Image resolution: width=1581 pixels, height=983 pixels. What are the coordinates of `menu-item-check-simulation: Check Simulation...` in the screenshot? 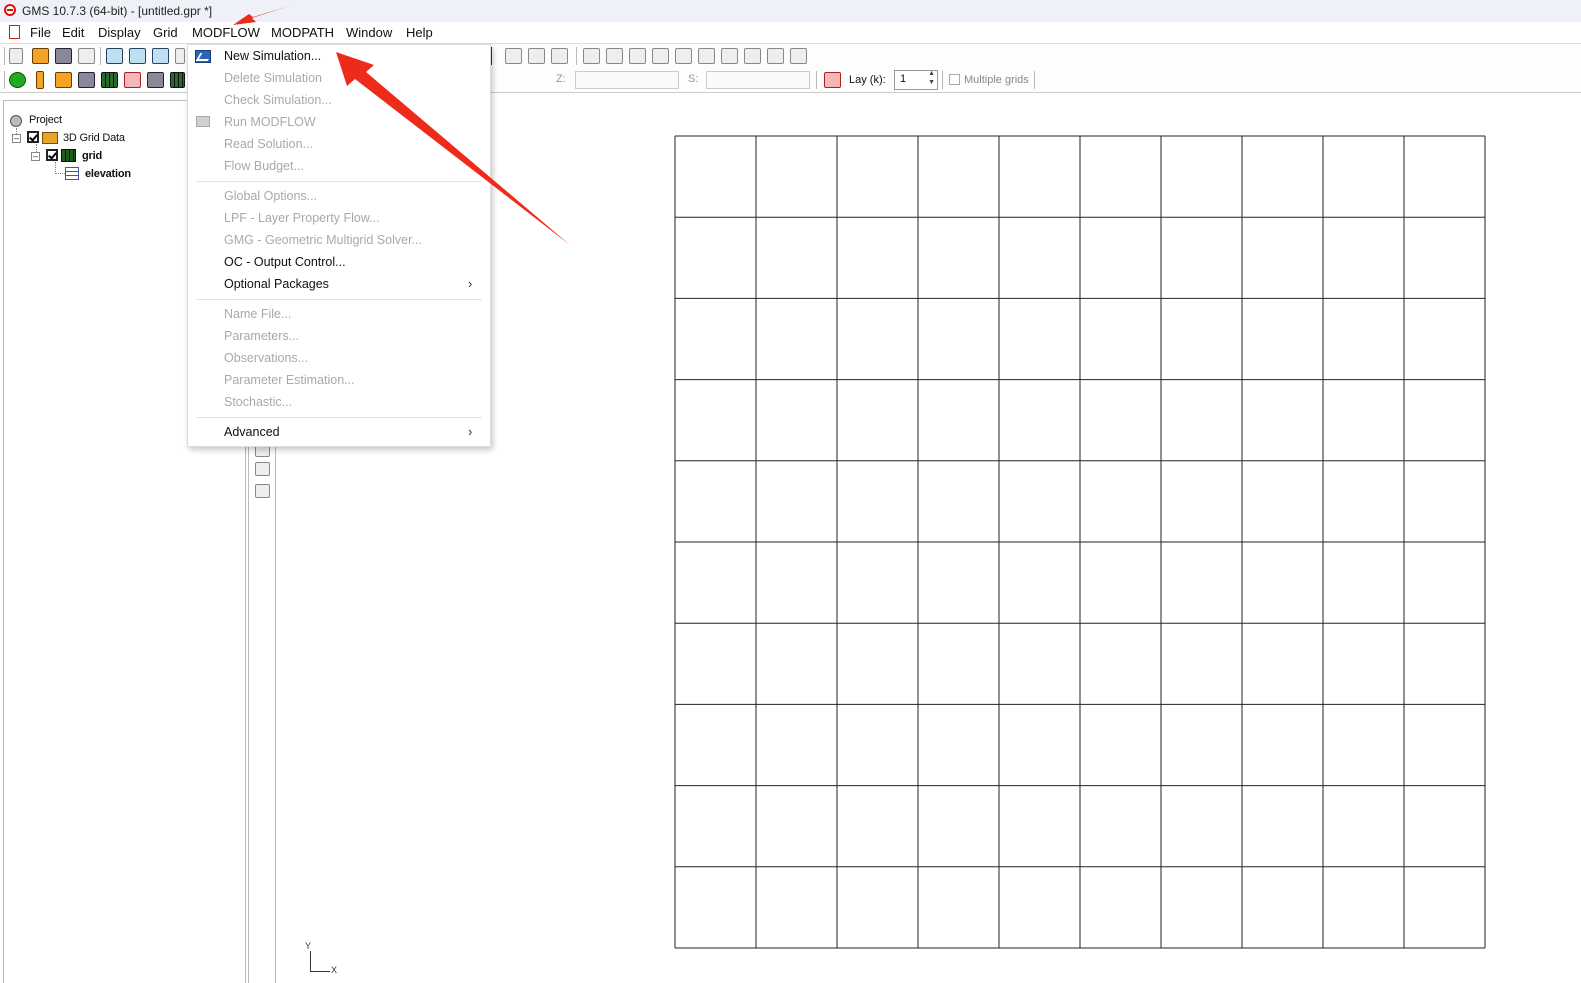 It's located at (278, 100).